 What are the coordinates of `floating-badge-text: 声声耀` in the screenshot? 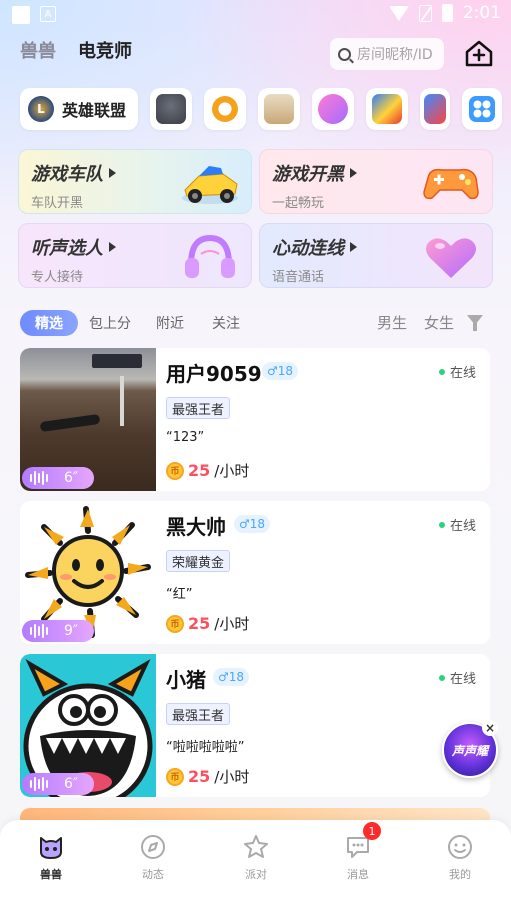 It's located at (469, 751).